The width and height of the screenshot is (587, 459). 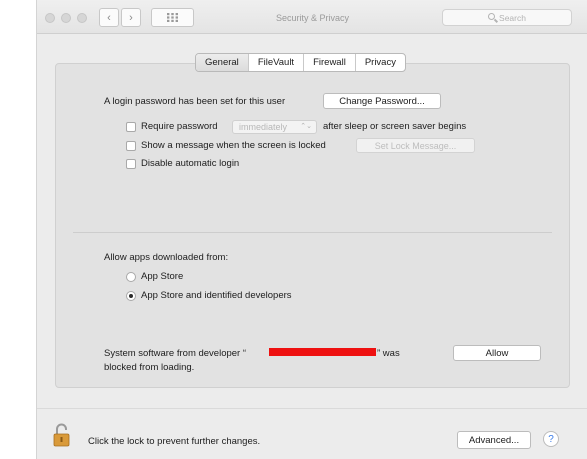 I want to click on help-button: ?, so click(x=551, y=439).